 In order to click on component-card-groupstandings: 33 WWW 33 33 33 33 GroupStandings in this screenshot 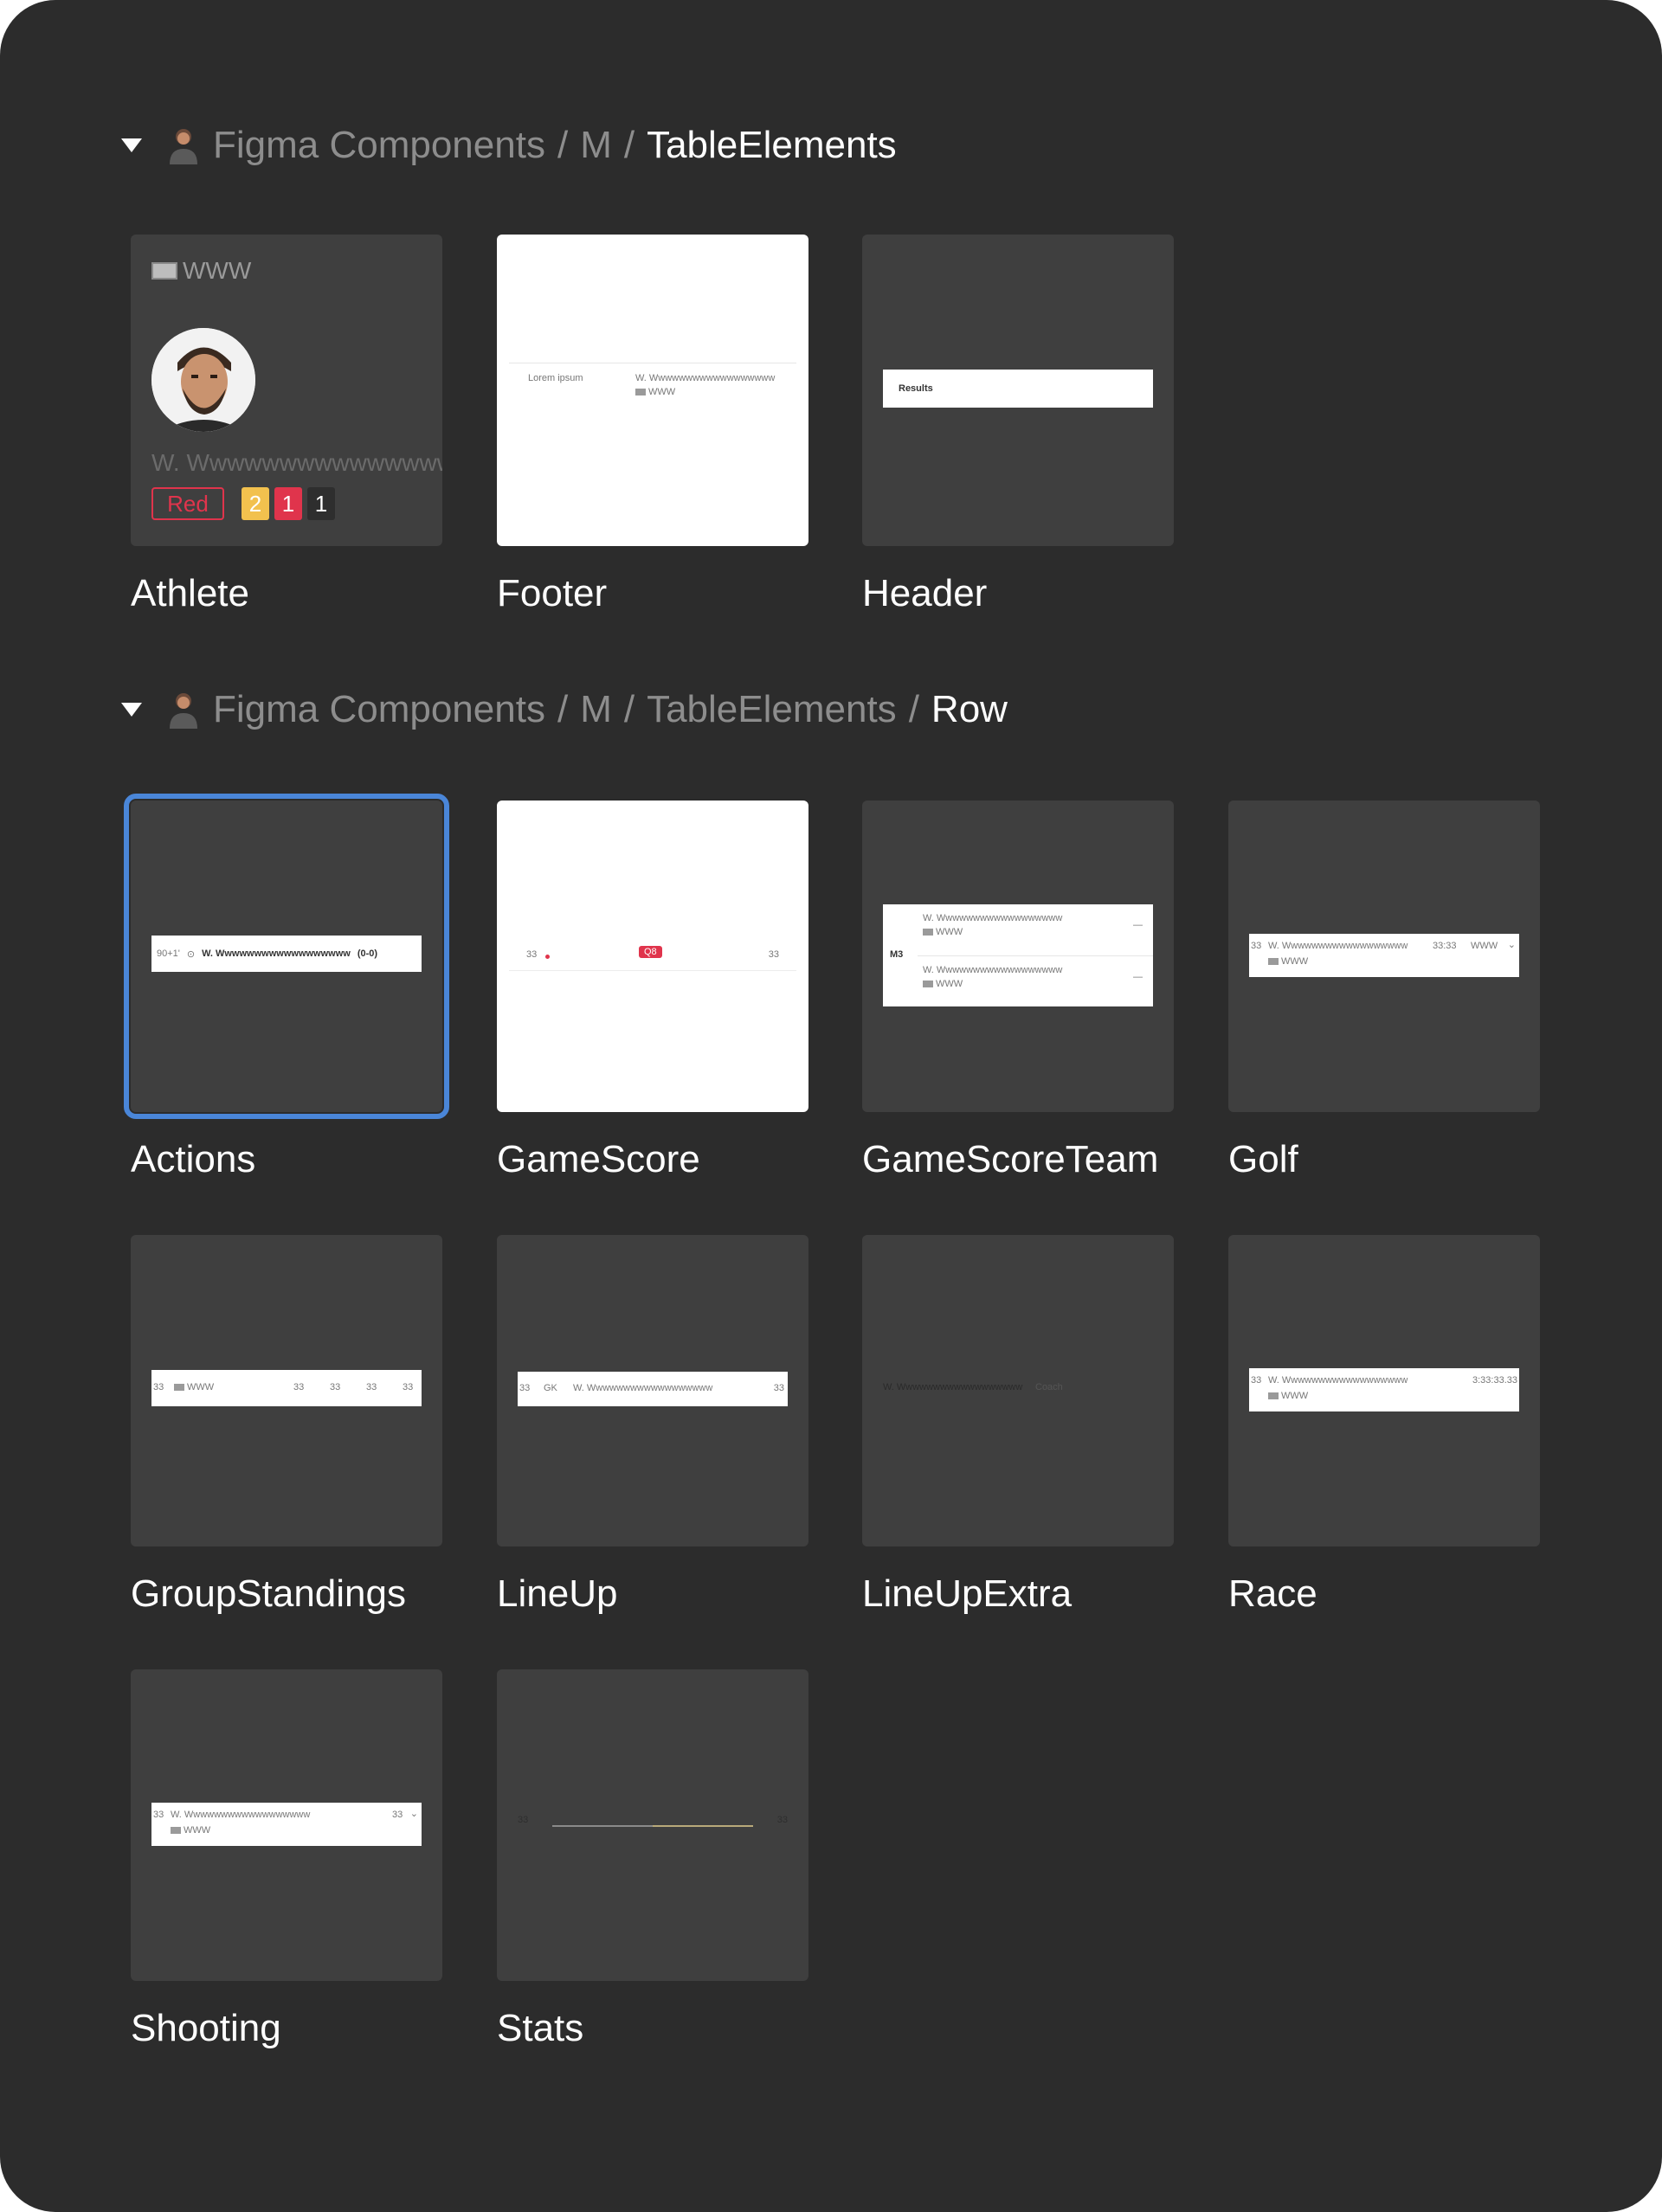, I will do `click(286, 1425)`.